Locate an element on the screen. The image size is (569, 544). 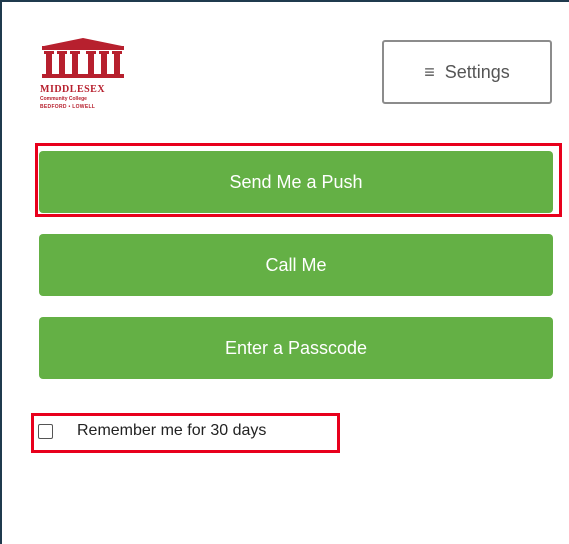
enter-passcode-button: Enter a Passcode is located at coordinates (296, 348).